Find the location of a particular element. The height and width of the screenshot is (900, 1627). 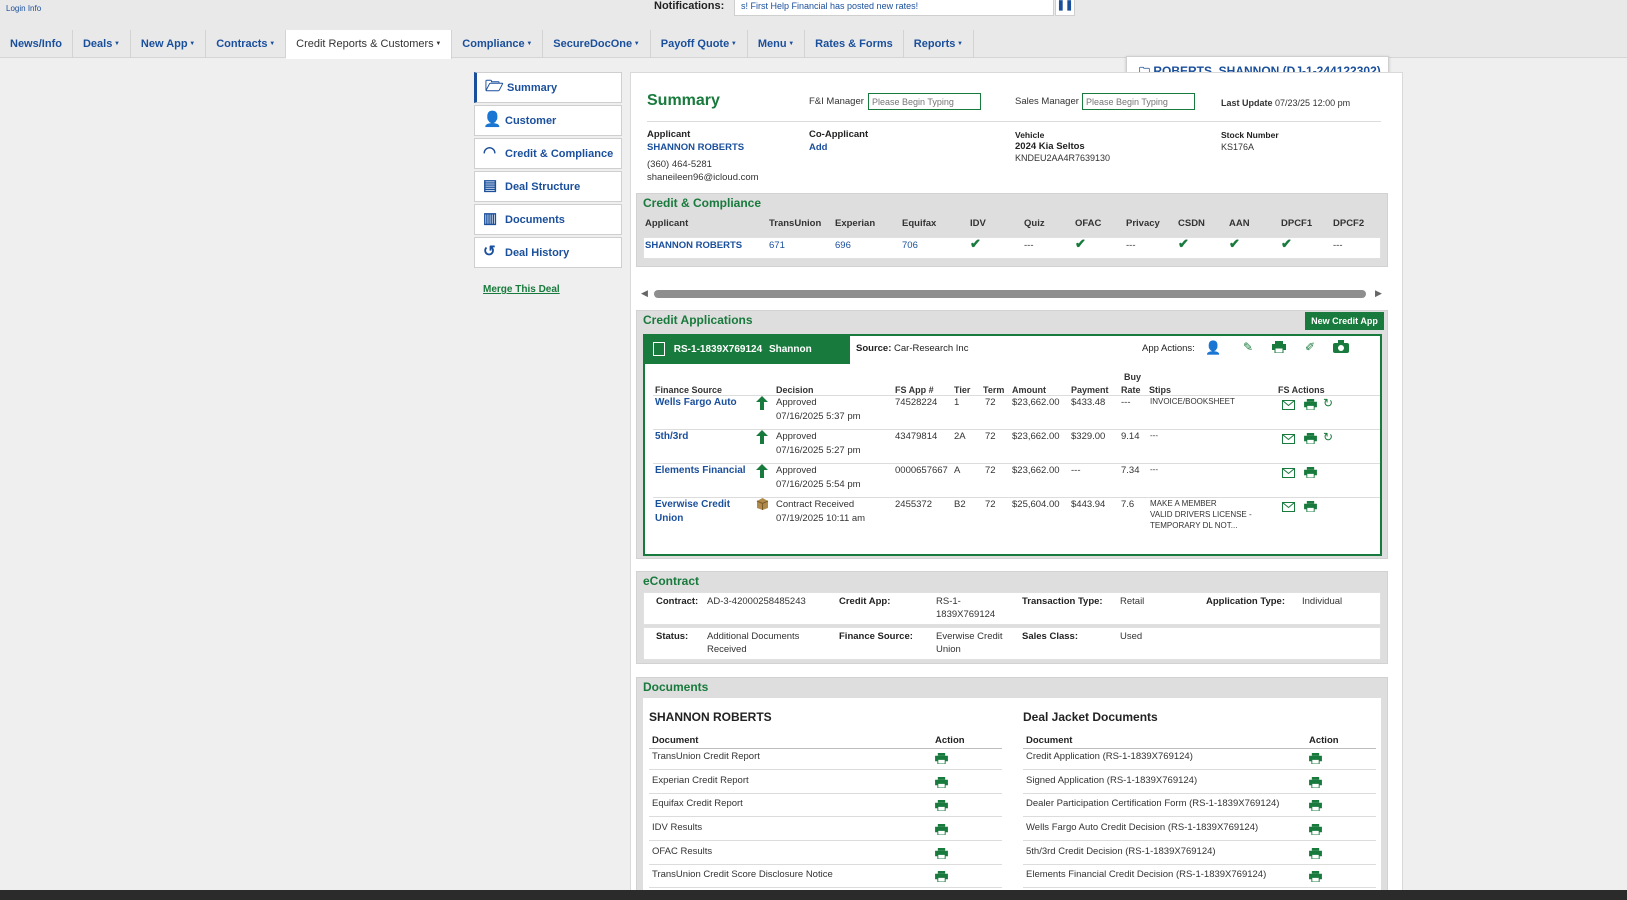

applicant-name-link: SHANNON ROBERTS is located at coordinates (695, 147).